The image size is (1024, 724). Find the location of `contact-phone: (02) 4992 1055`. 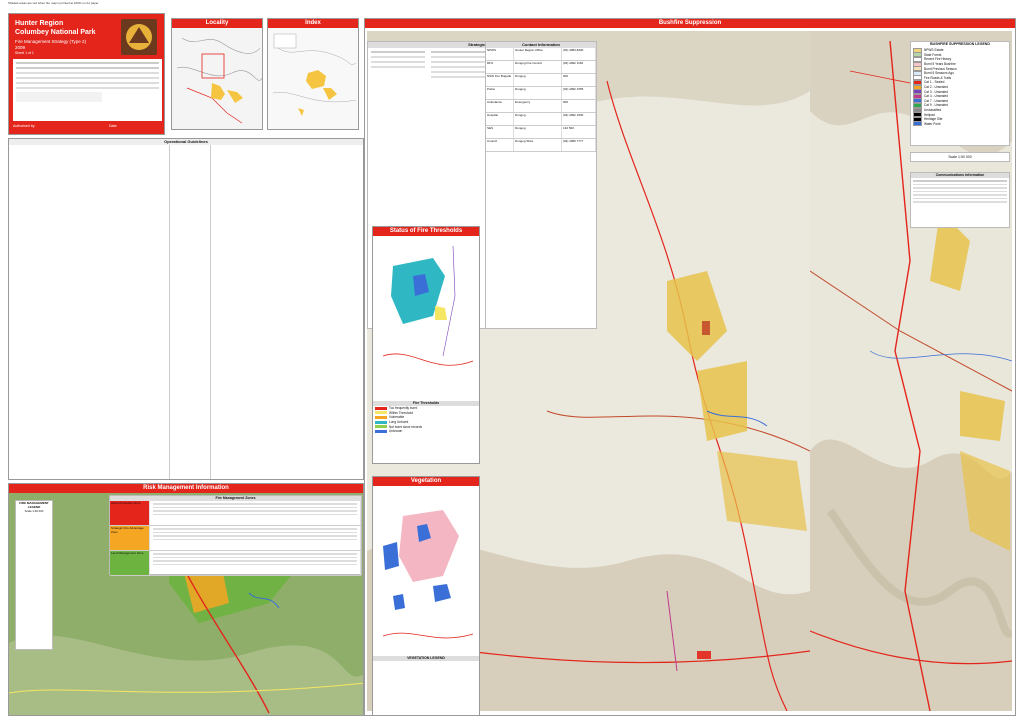

contact-phone: (02) 4992 1055 is located at coordinates (579, 93).